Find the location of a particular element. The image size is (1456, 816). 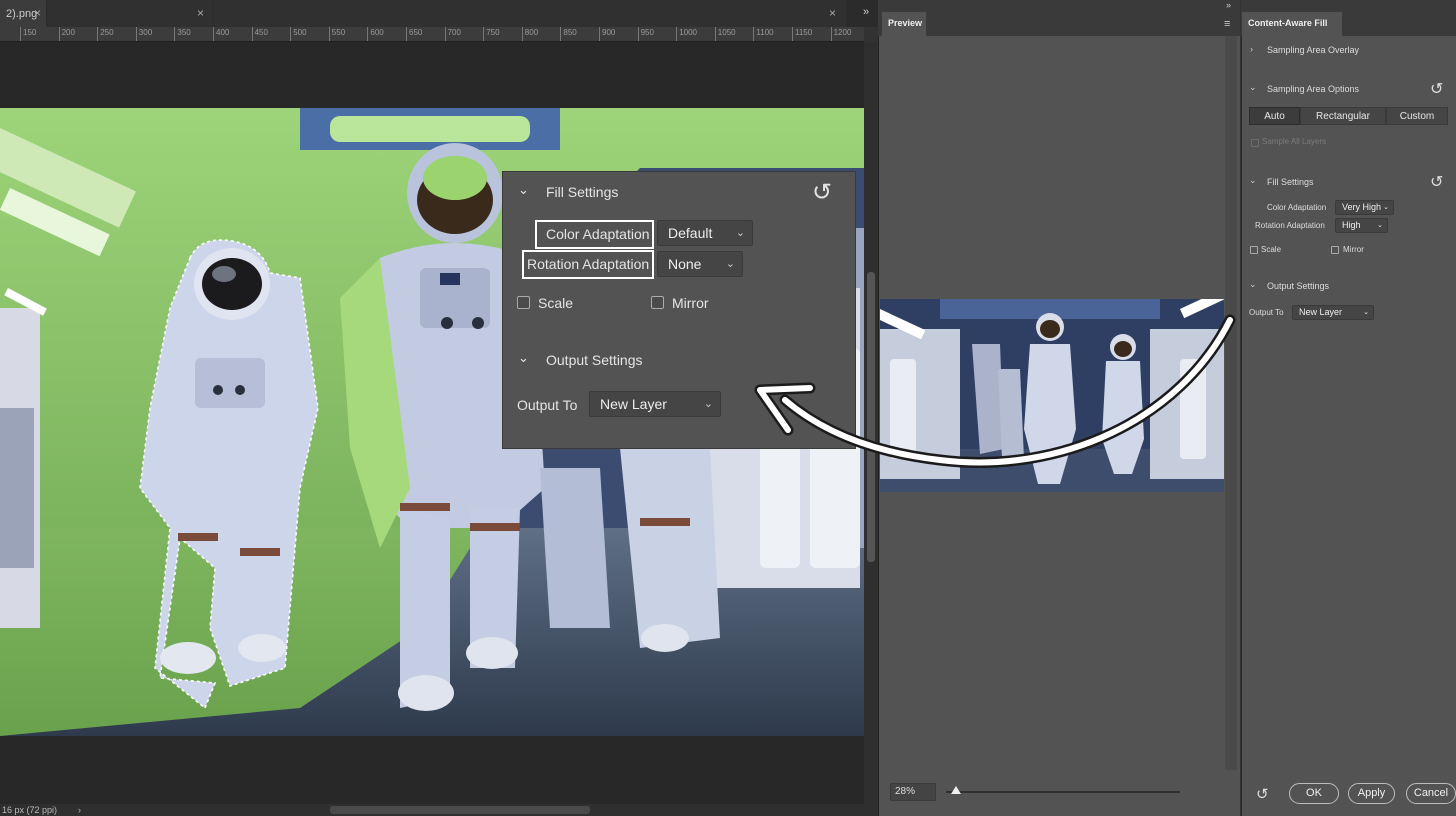

apply-button: Apply is located at coordinates (1371, 793).